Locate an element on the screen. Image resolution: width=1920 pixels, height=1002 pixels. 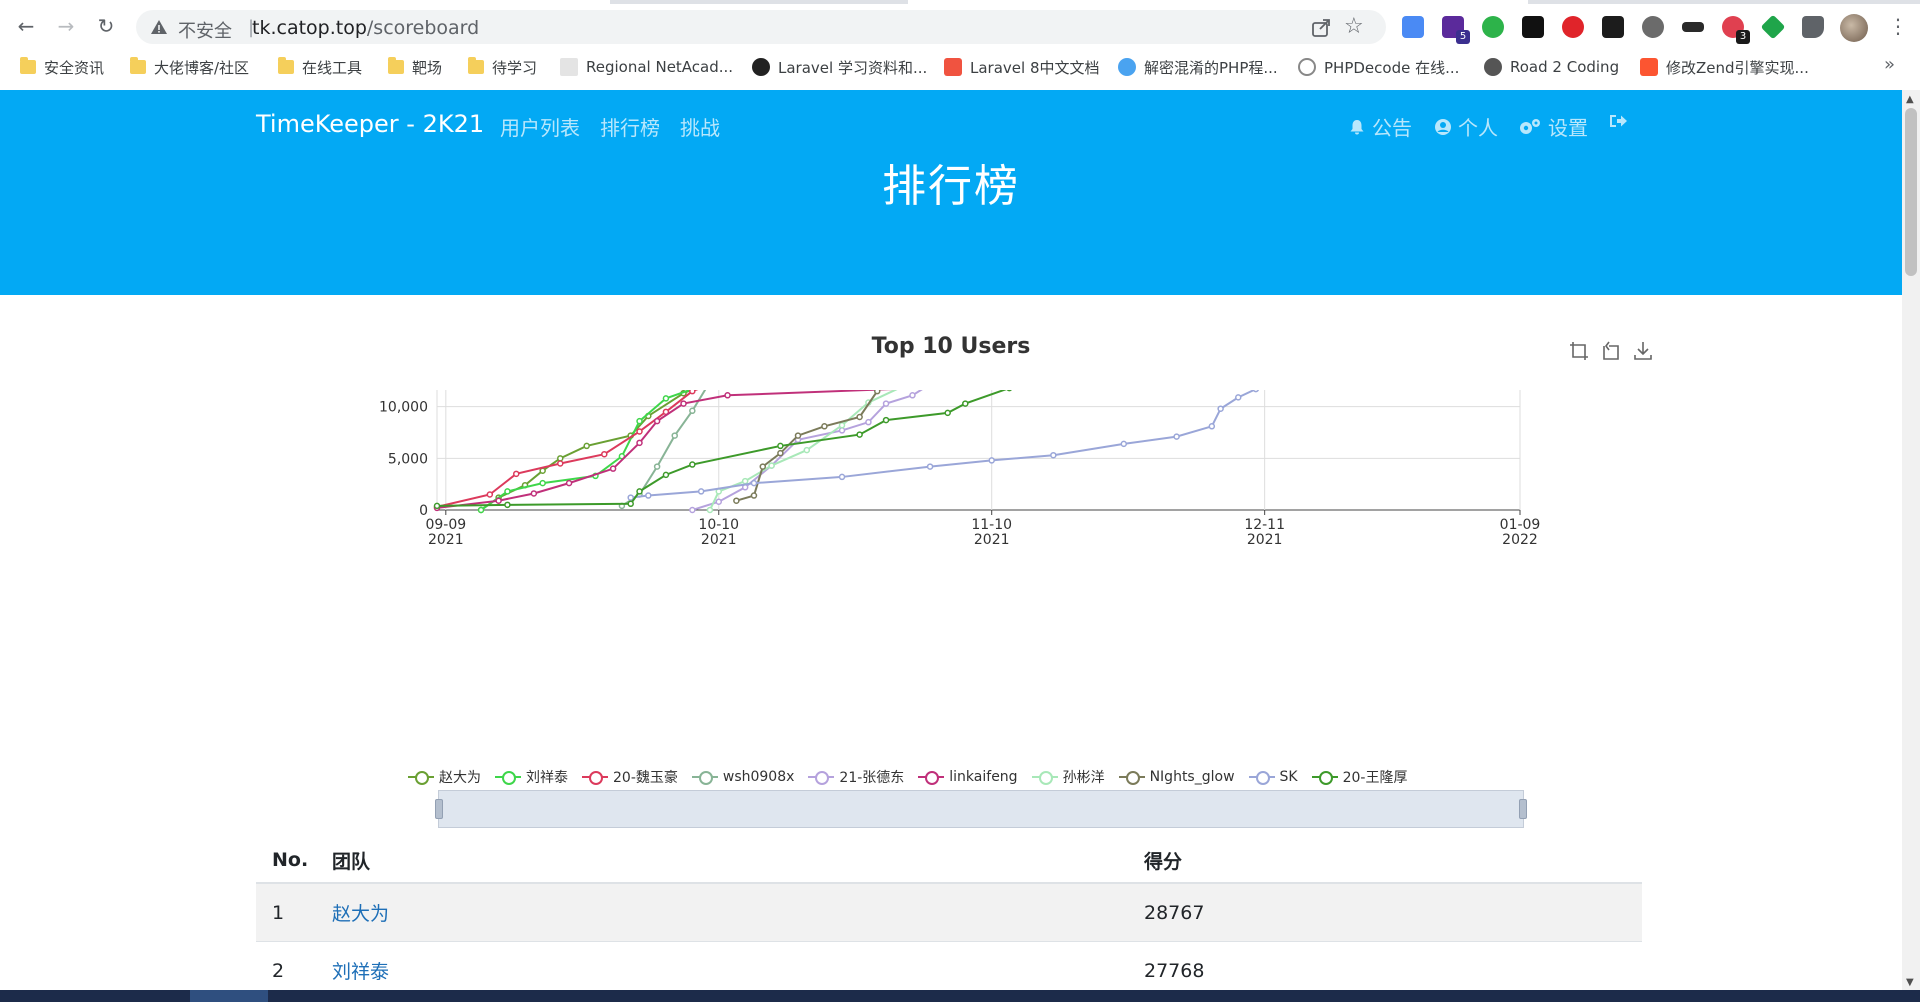
bookmark-item: 安全资讯 is located at coordinates (62, 67).